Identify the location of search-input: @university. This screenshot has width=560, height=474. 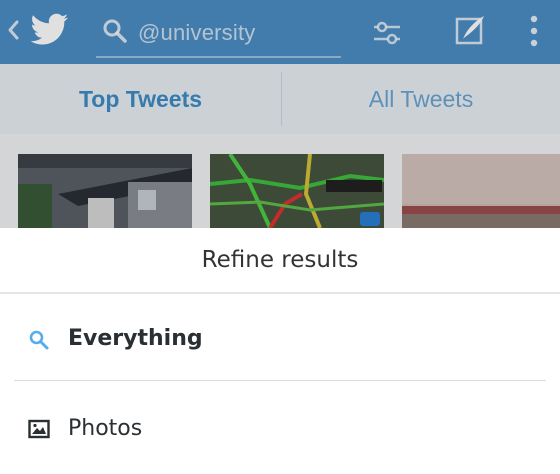
(218, 34).